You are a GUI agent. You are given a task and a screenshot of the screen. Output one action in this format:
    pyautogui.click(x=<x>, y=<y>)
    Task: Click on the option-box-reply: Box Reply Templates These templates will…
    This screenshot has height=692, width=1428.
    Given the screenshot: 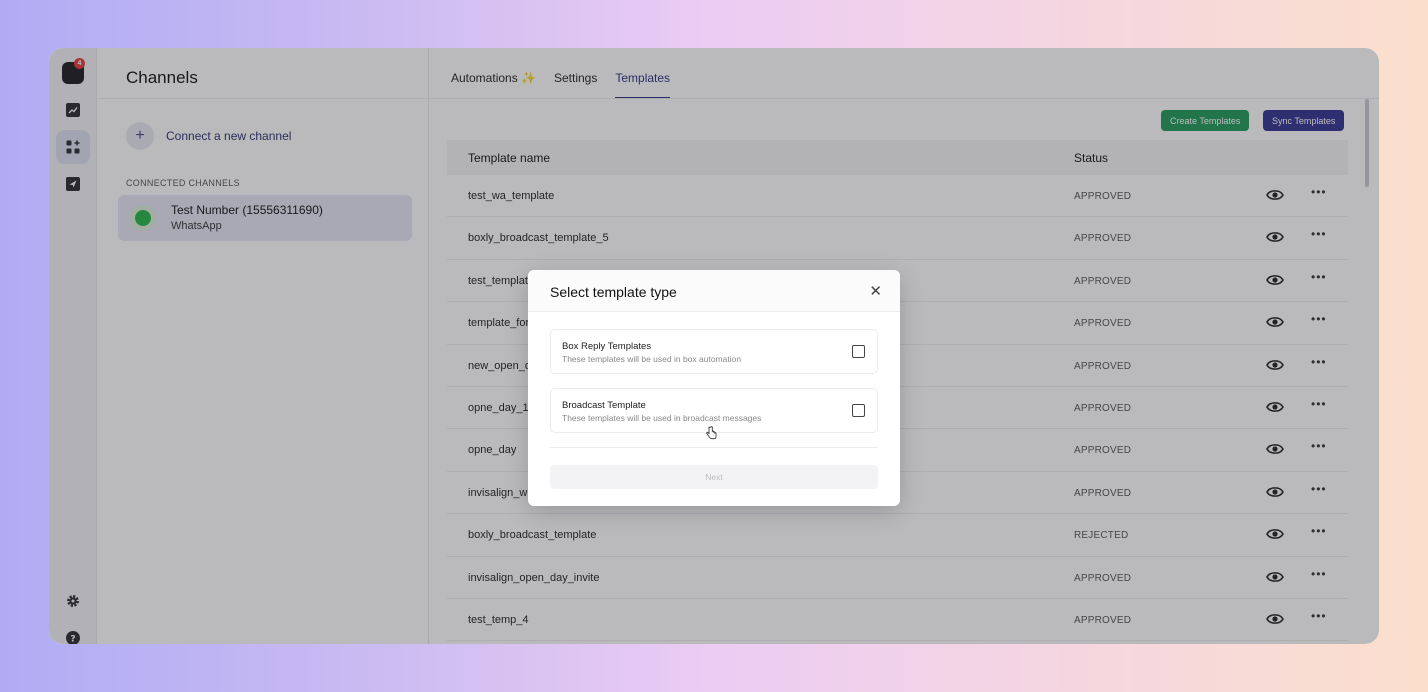 What is the action you would take?
    pyautogui.click(x=714, y=351)
    